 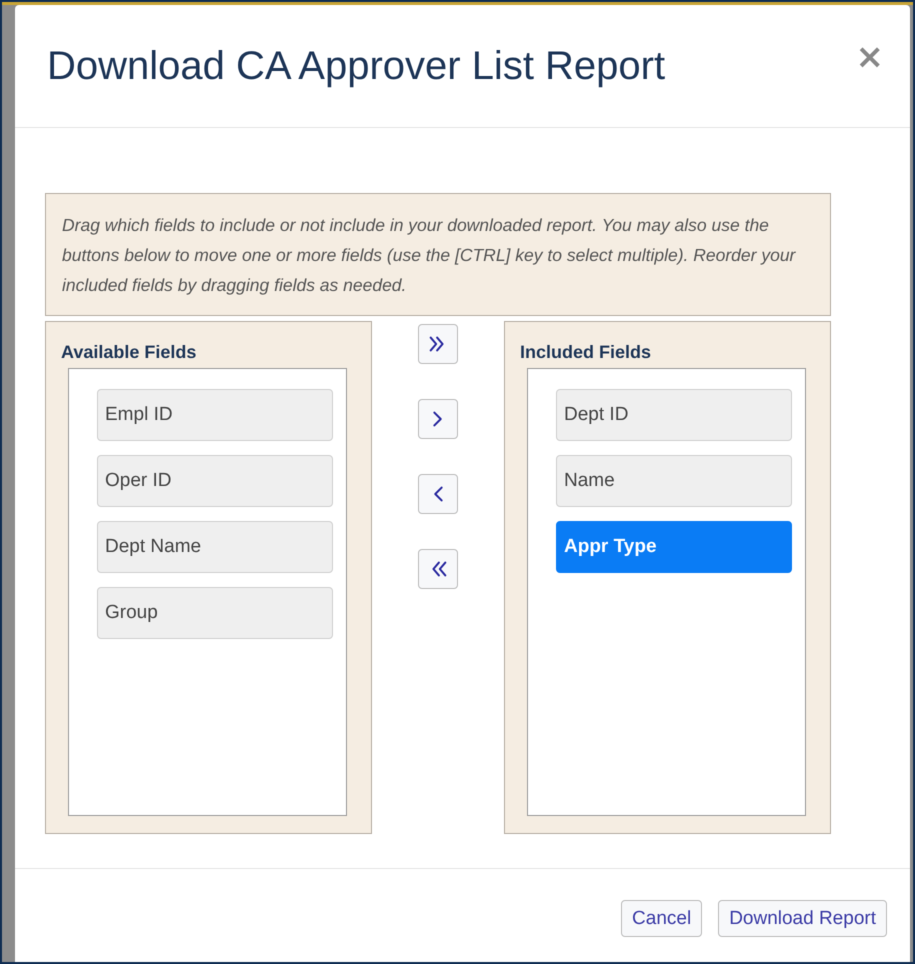 I want to click on panel-heading: Available Fields, so click(x=129, y=352).